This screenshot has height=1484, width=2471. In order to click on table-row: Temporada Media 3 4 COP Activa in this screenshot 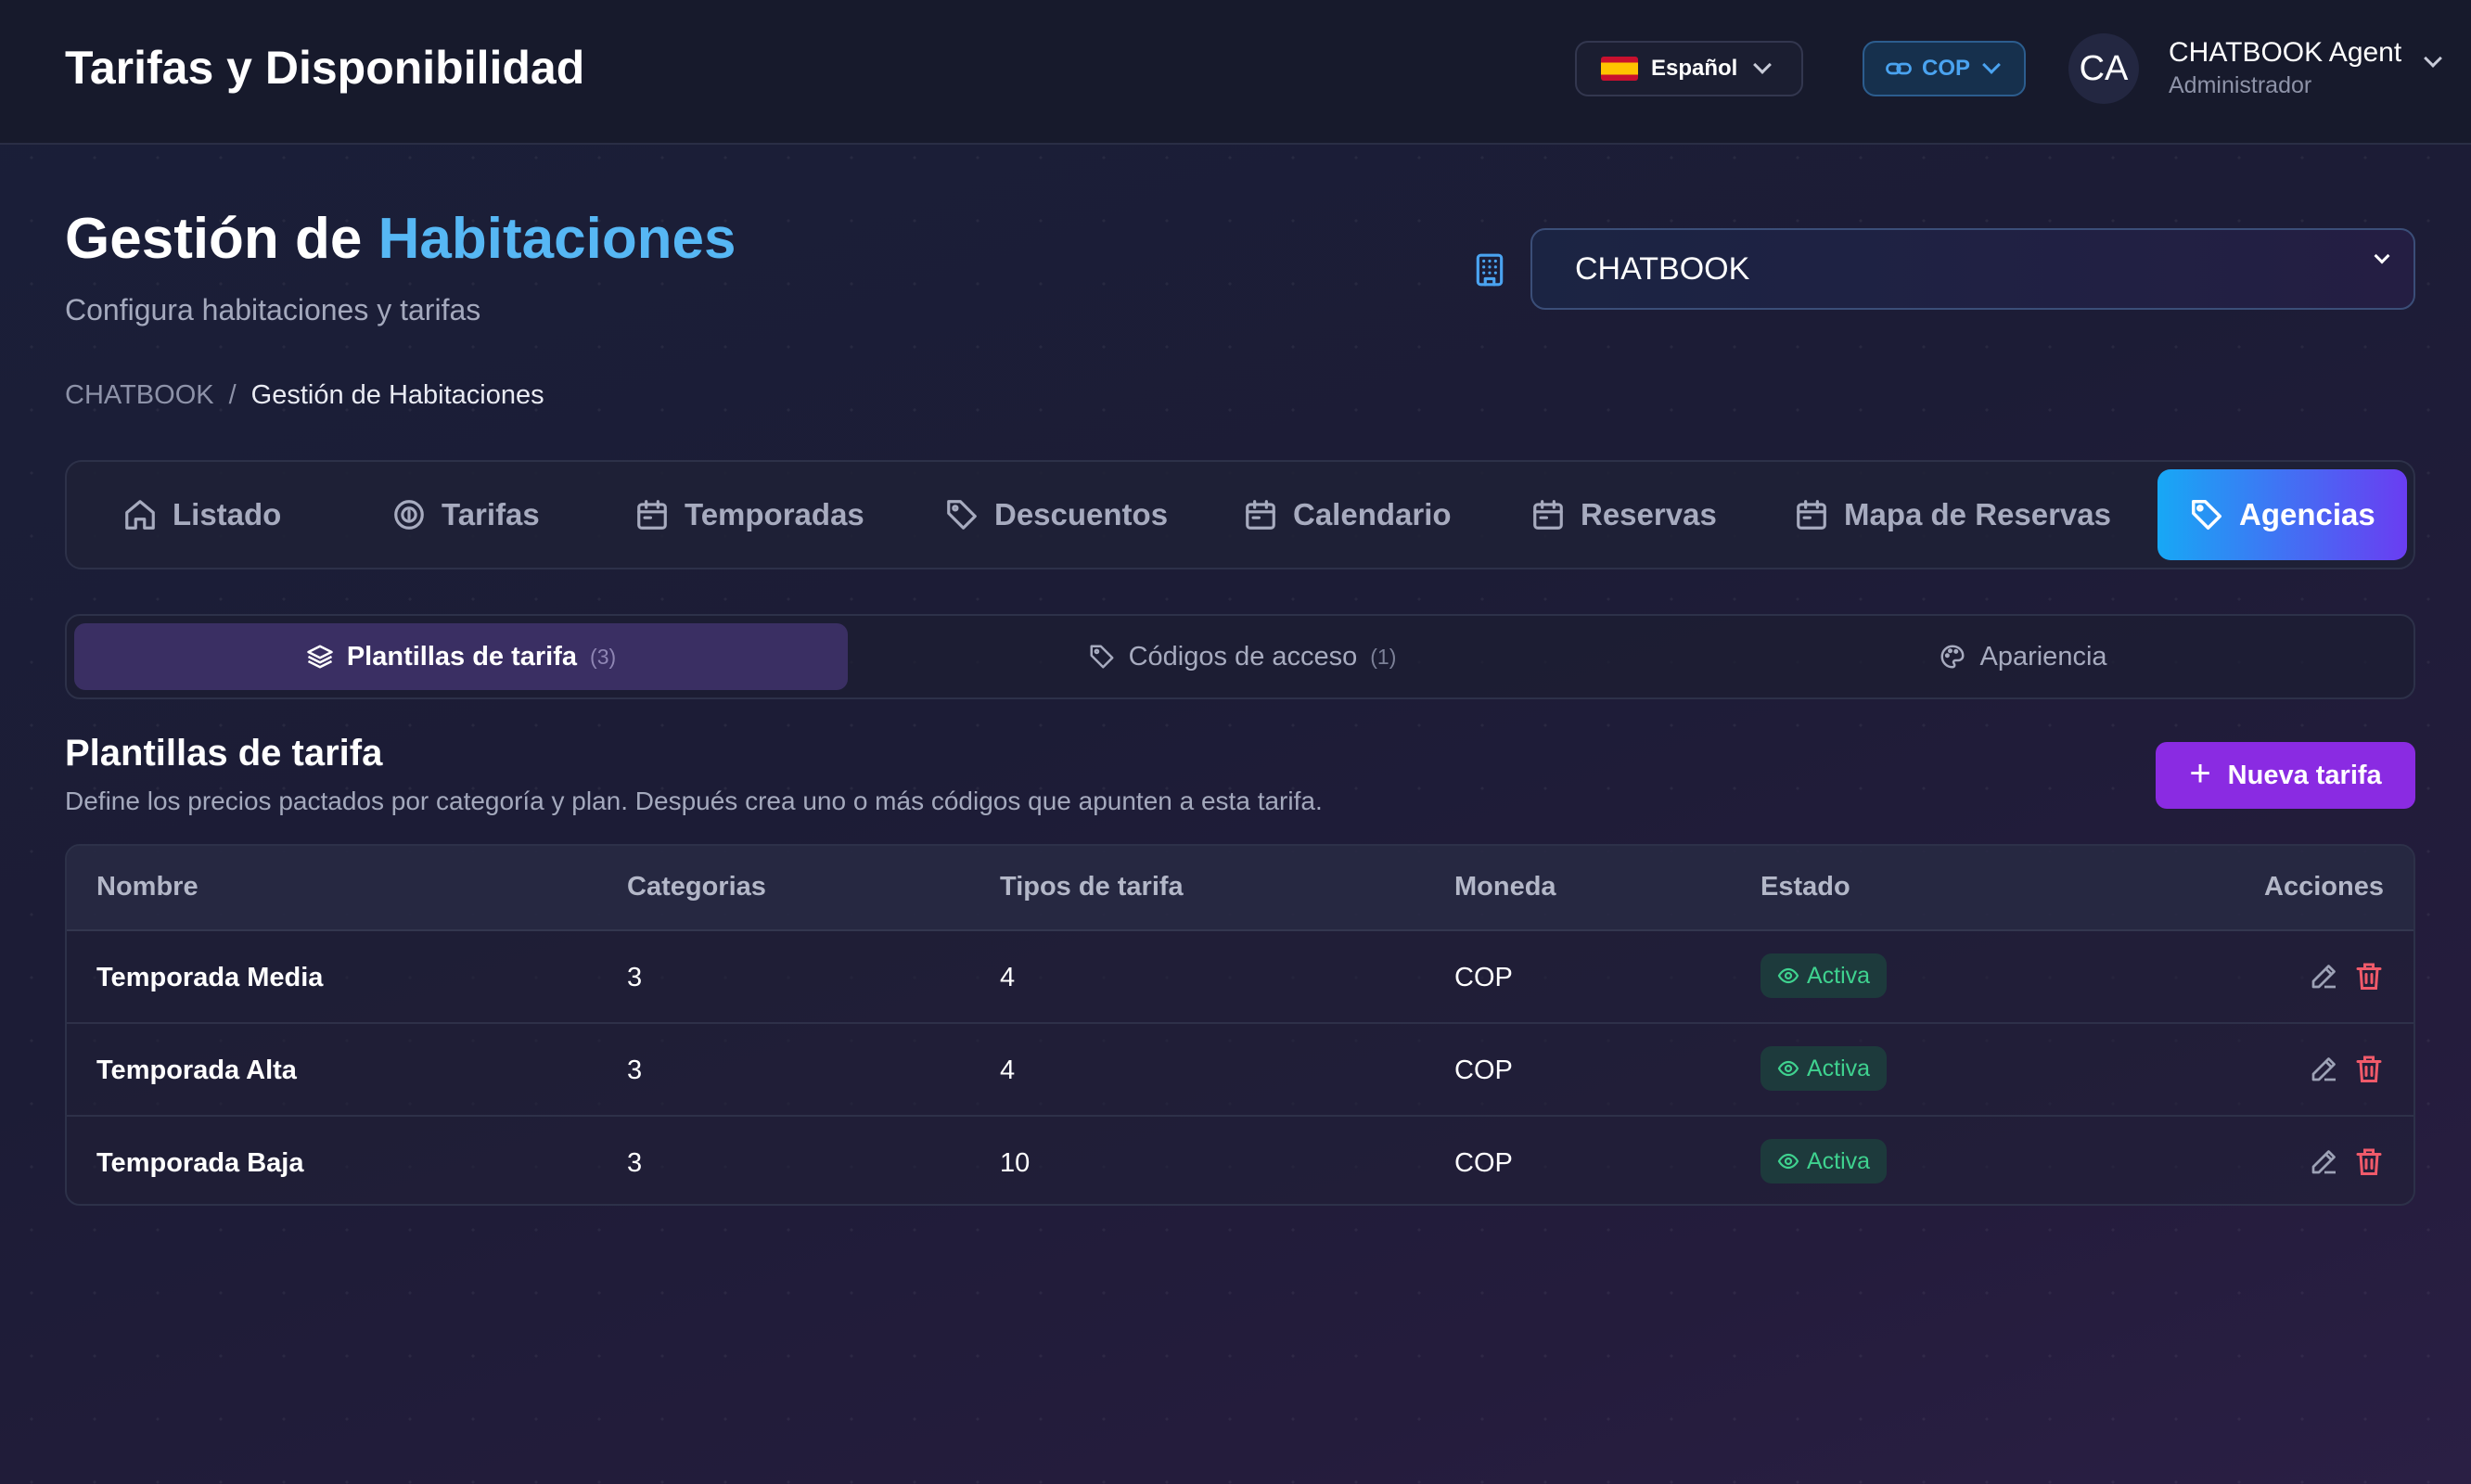, I will do `click(1240, 978)`.